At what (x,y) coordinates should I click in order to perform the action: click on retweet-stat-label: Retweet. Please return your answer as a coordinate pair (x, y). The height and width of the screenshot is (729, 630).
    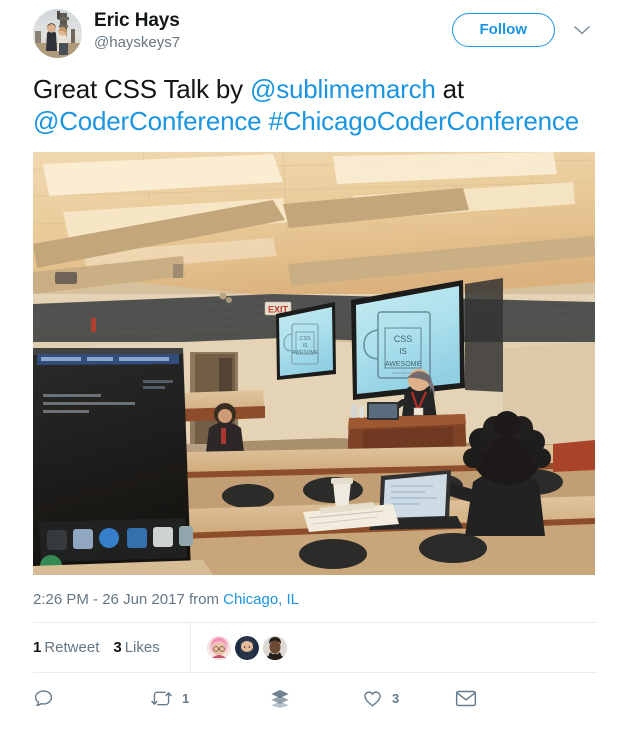
    Looking at the image, I should click on (72, 647).